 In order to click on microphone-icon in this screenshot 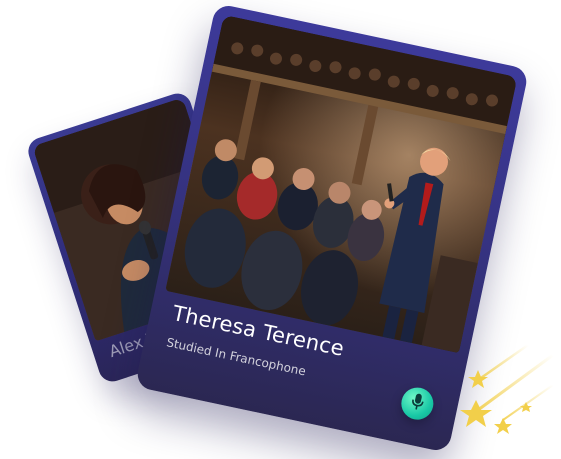, I will do `click(417, 403)`.